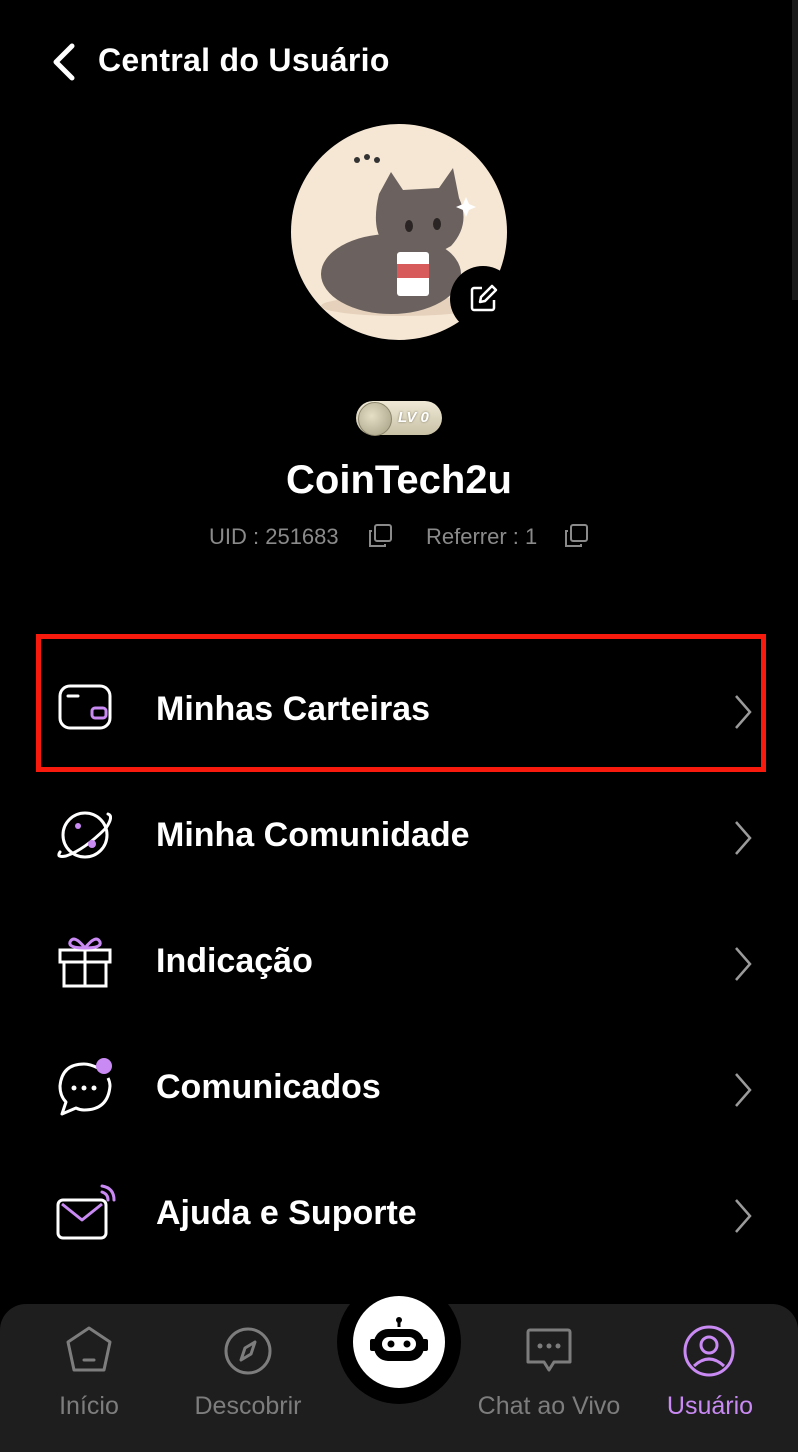 The height and width of the screenshot is (1452, 798). What do you see at coordinates (399, 480) in the screenshot?
I see `username: CoinTech2u` at bounding box center [399, 480].